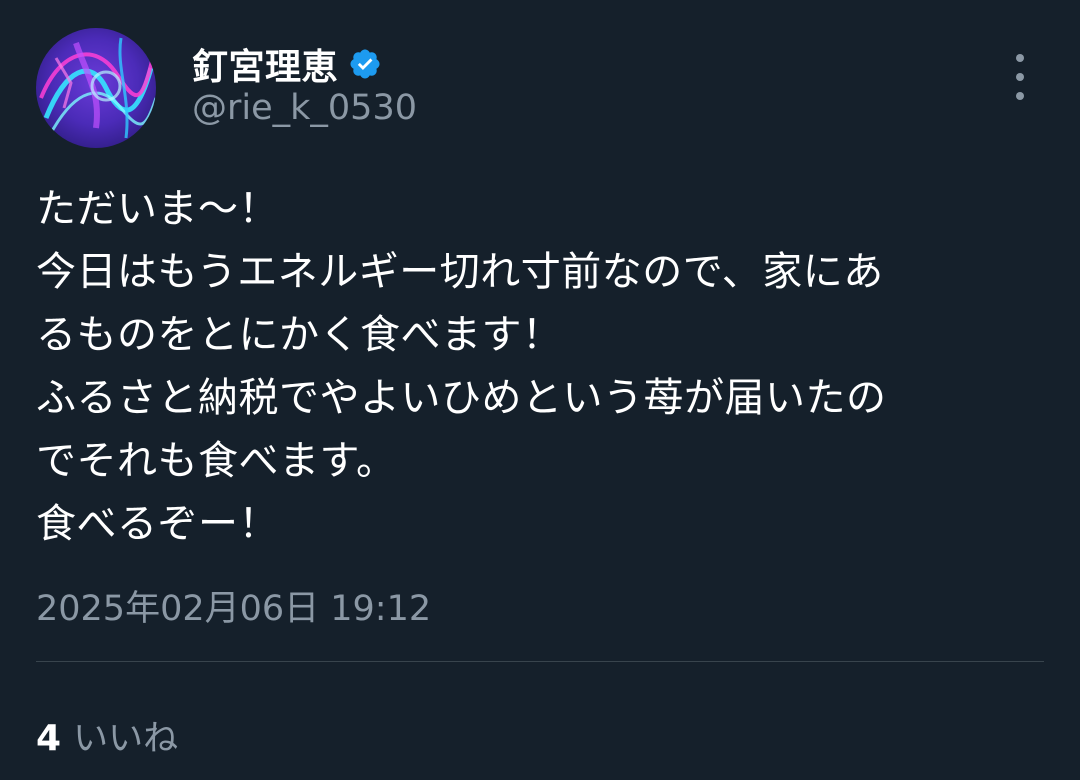 This screenshot has height=780, width=1080. I want to click on author-name-row: 釘宮理恵, so click(287, 64).